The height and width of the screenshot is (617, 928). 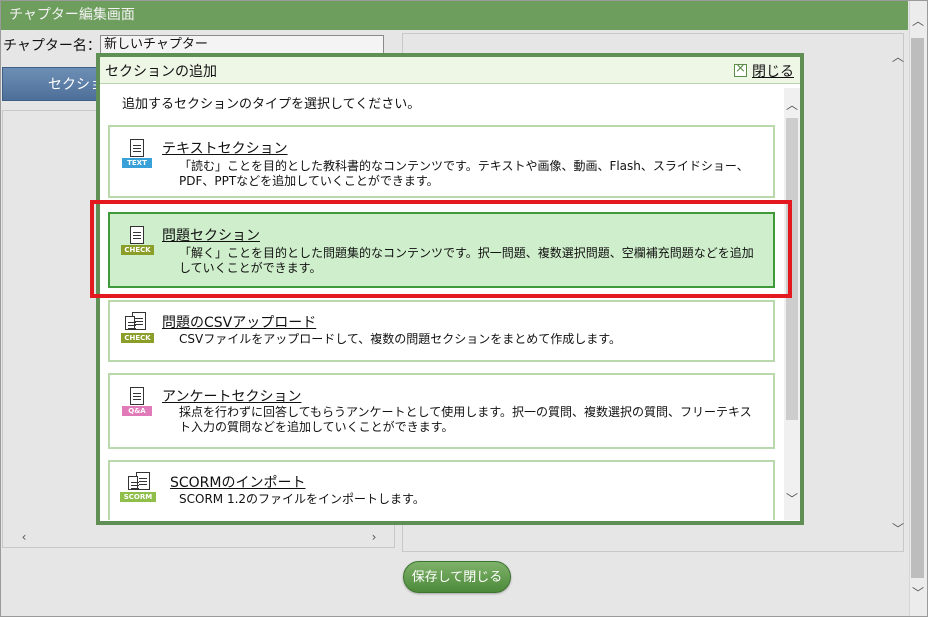 I want to click on scorm-import-icon: SCORM, so click(x=138, y=497).